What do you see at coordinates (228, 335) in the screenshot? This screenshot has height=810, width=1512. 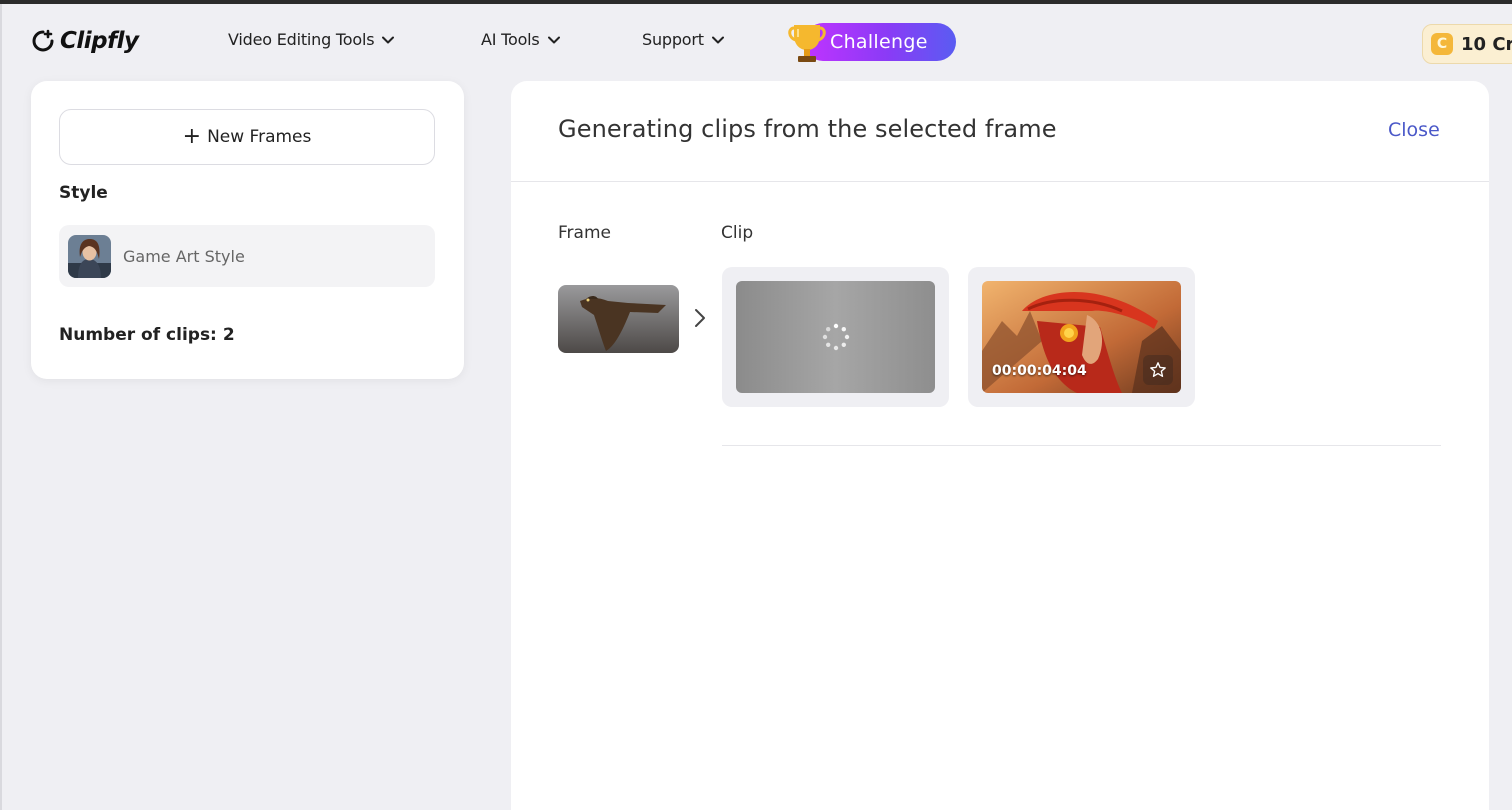 I see `clips-count-value: 2` at bounding box center [228, 335].